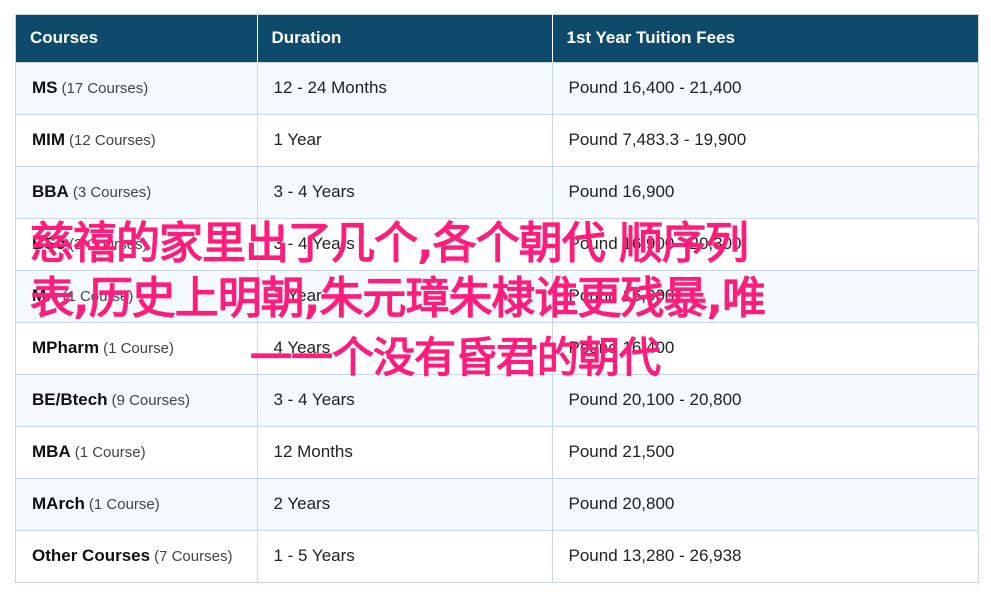 This screenshot has height=597, width=991. Describe the element at coordinates (112, 140) in the screenshot. I see `course-count: (12 Courses)` at that location.